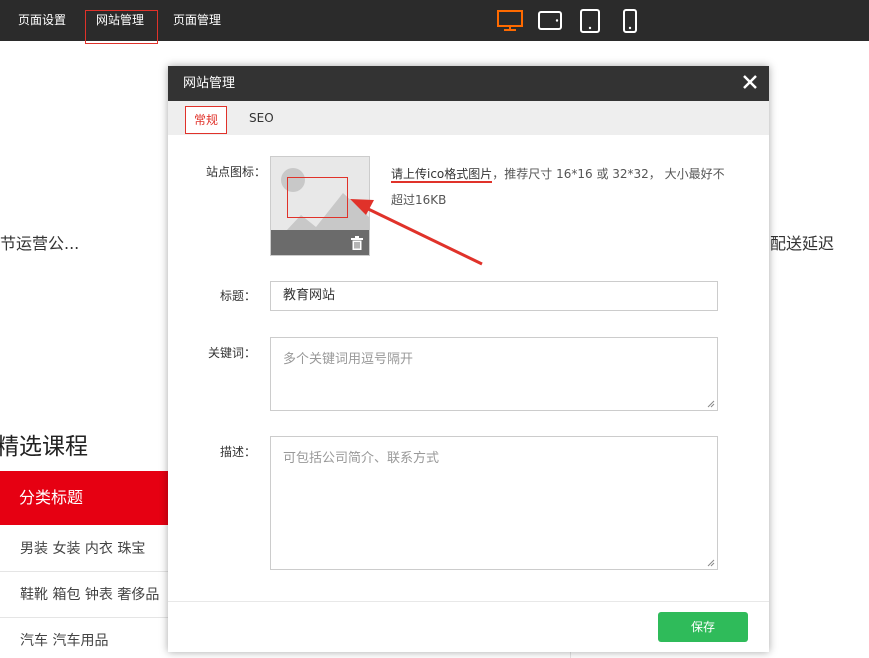 The height and width of the screenshot is (658, 869). Describe the element at coordinates (84, 638) in the screenshot. I see `category-item: 汽车 汽车用品` at that location.